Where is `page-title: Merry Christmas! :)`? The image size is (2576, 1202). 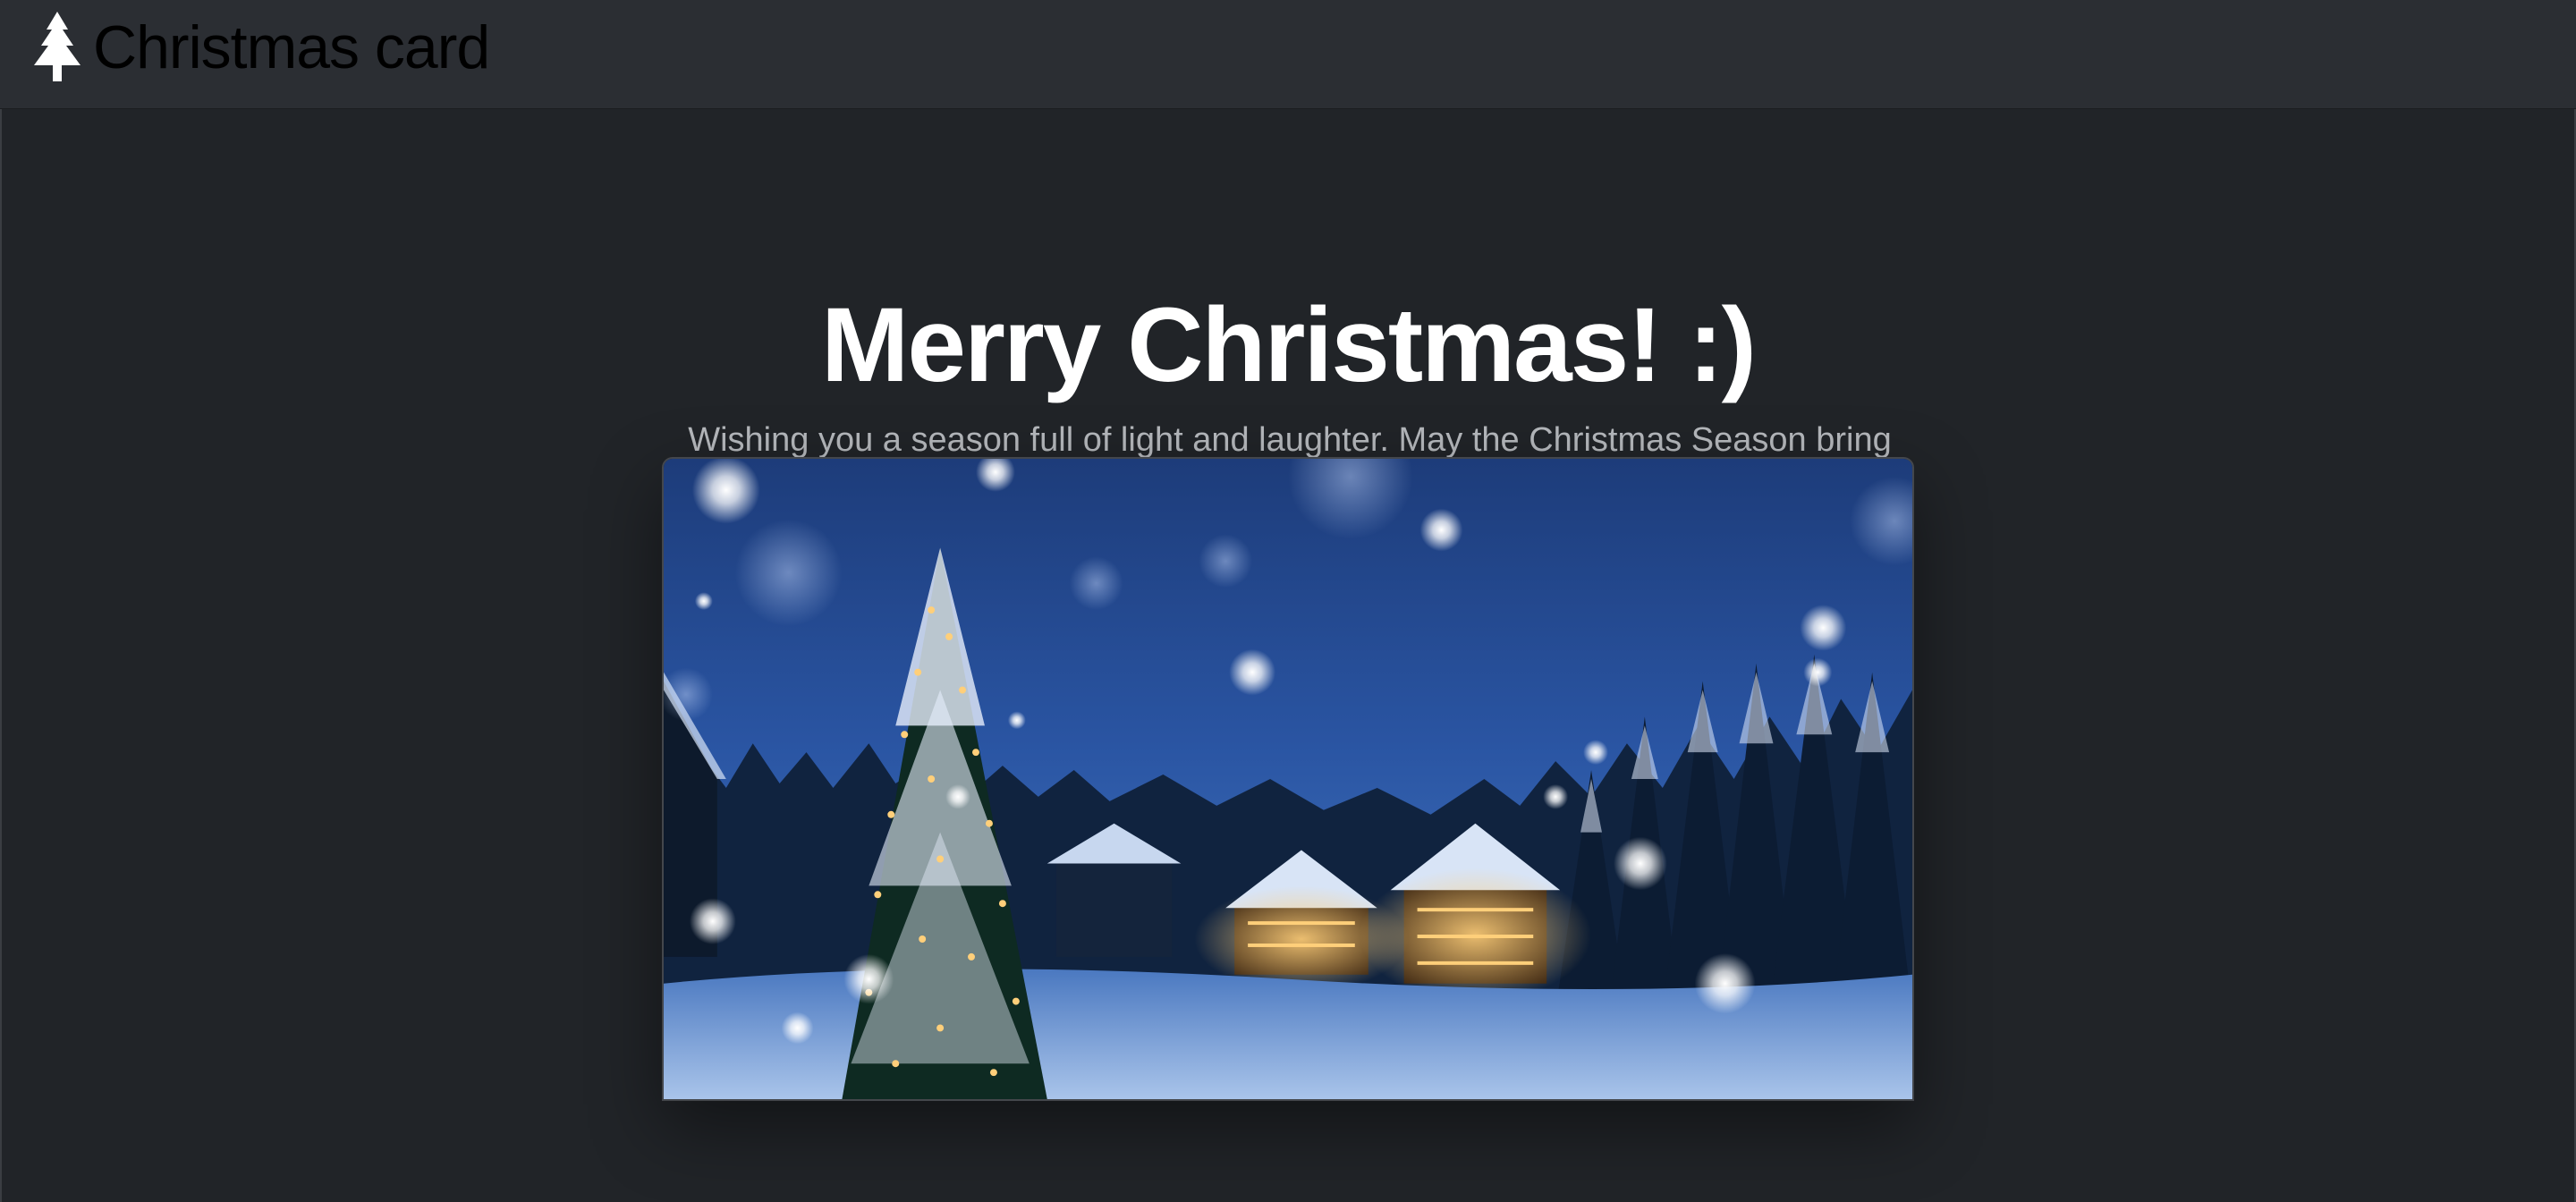 page-title: Merry Christmas! :) is located at coordinates (1289, 345).